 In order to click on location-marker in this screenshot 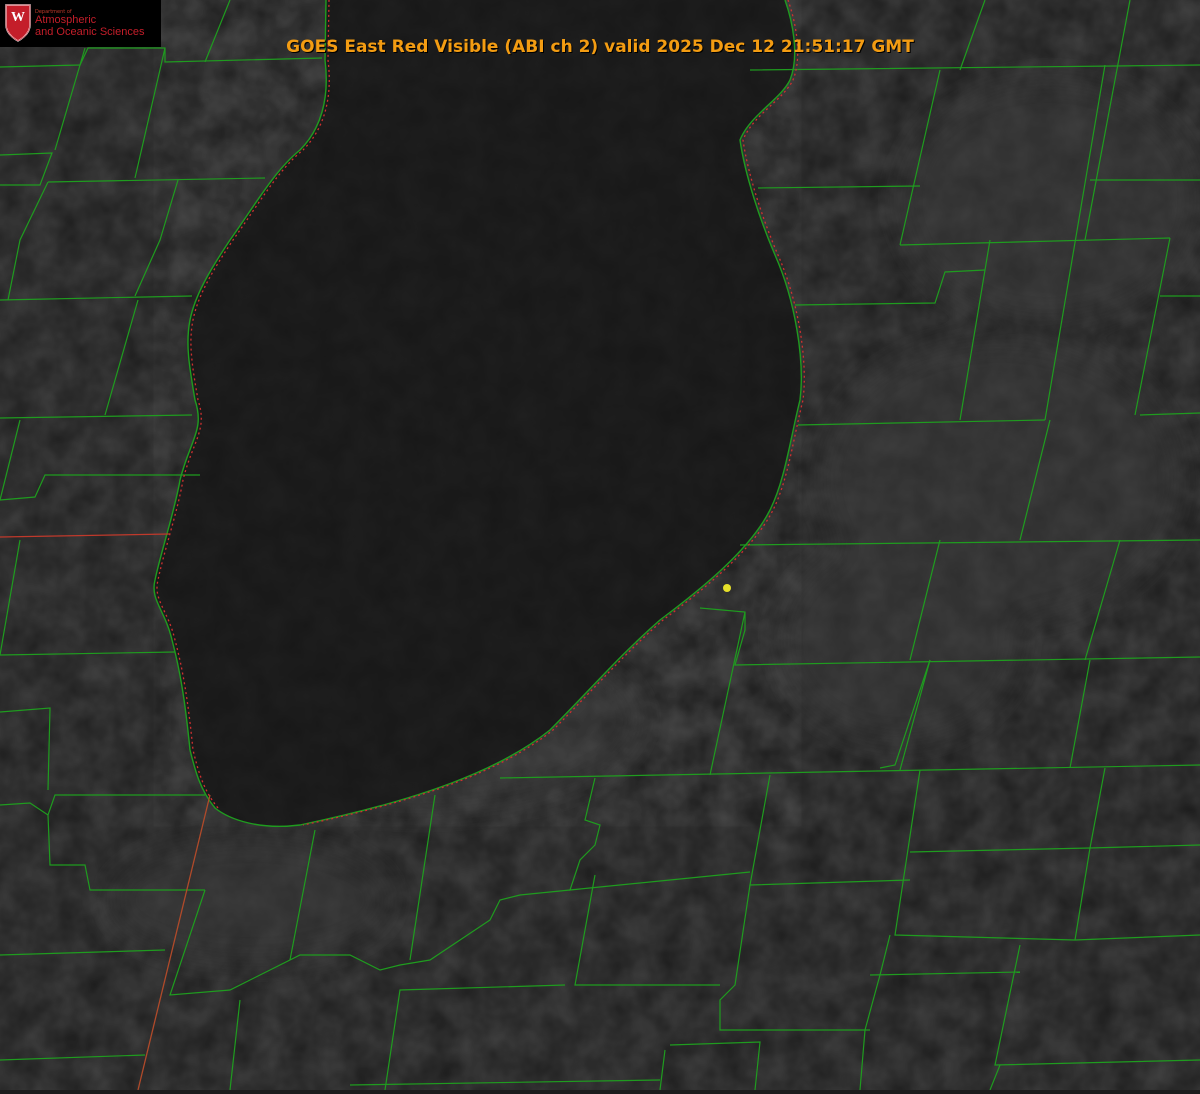, I will do `click(727, 588)`.